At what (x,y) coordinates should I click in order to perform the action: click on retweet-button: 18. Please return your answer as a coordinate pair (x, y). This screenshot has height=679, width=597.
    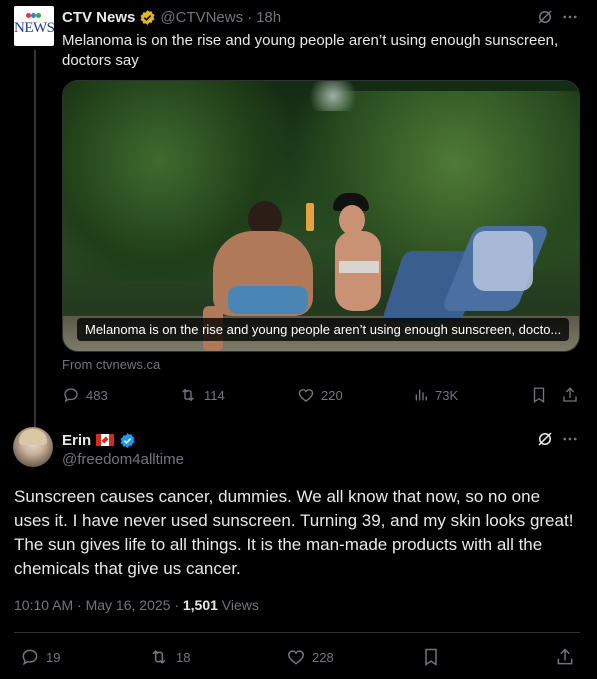
    Looking at the image, I should click on (169, 657).